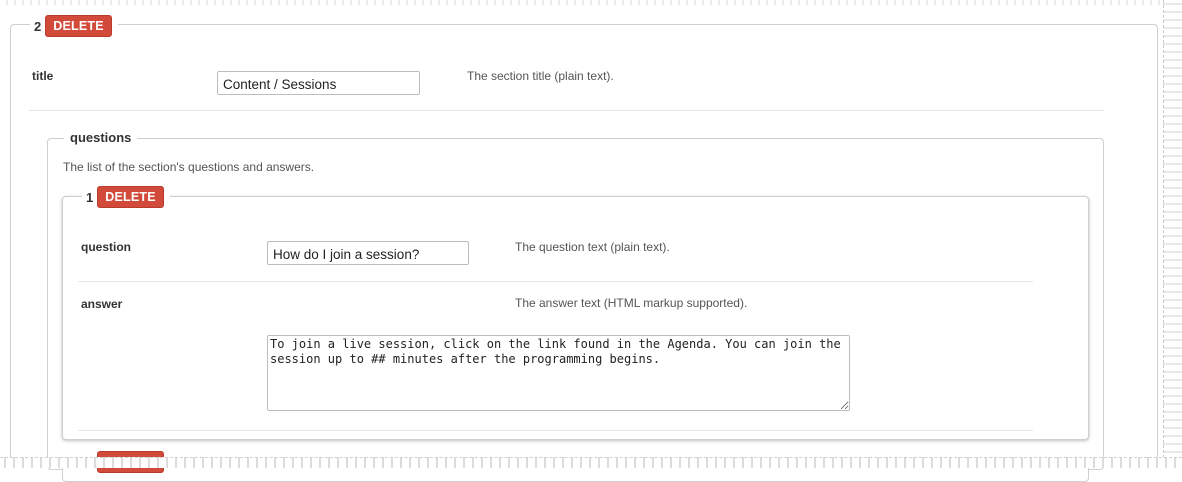  What do you see at coordinates (102, 304) in the screenshot?
I see `answer-label: answer` at bounding box center [102, 304].